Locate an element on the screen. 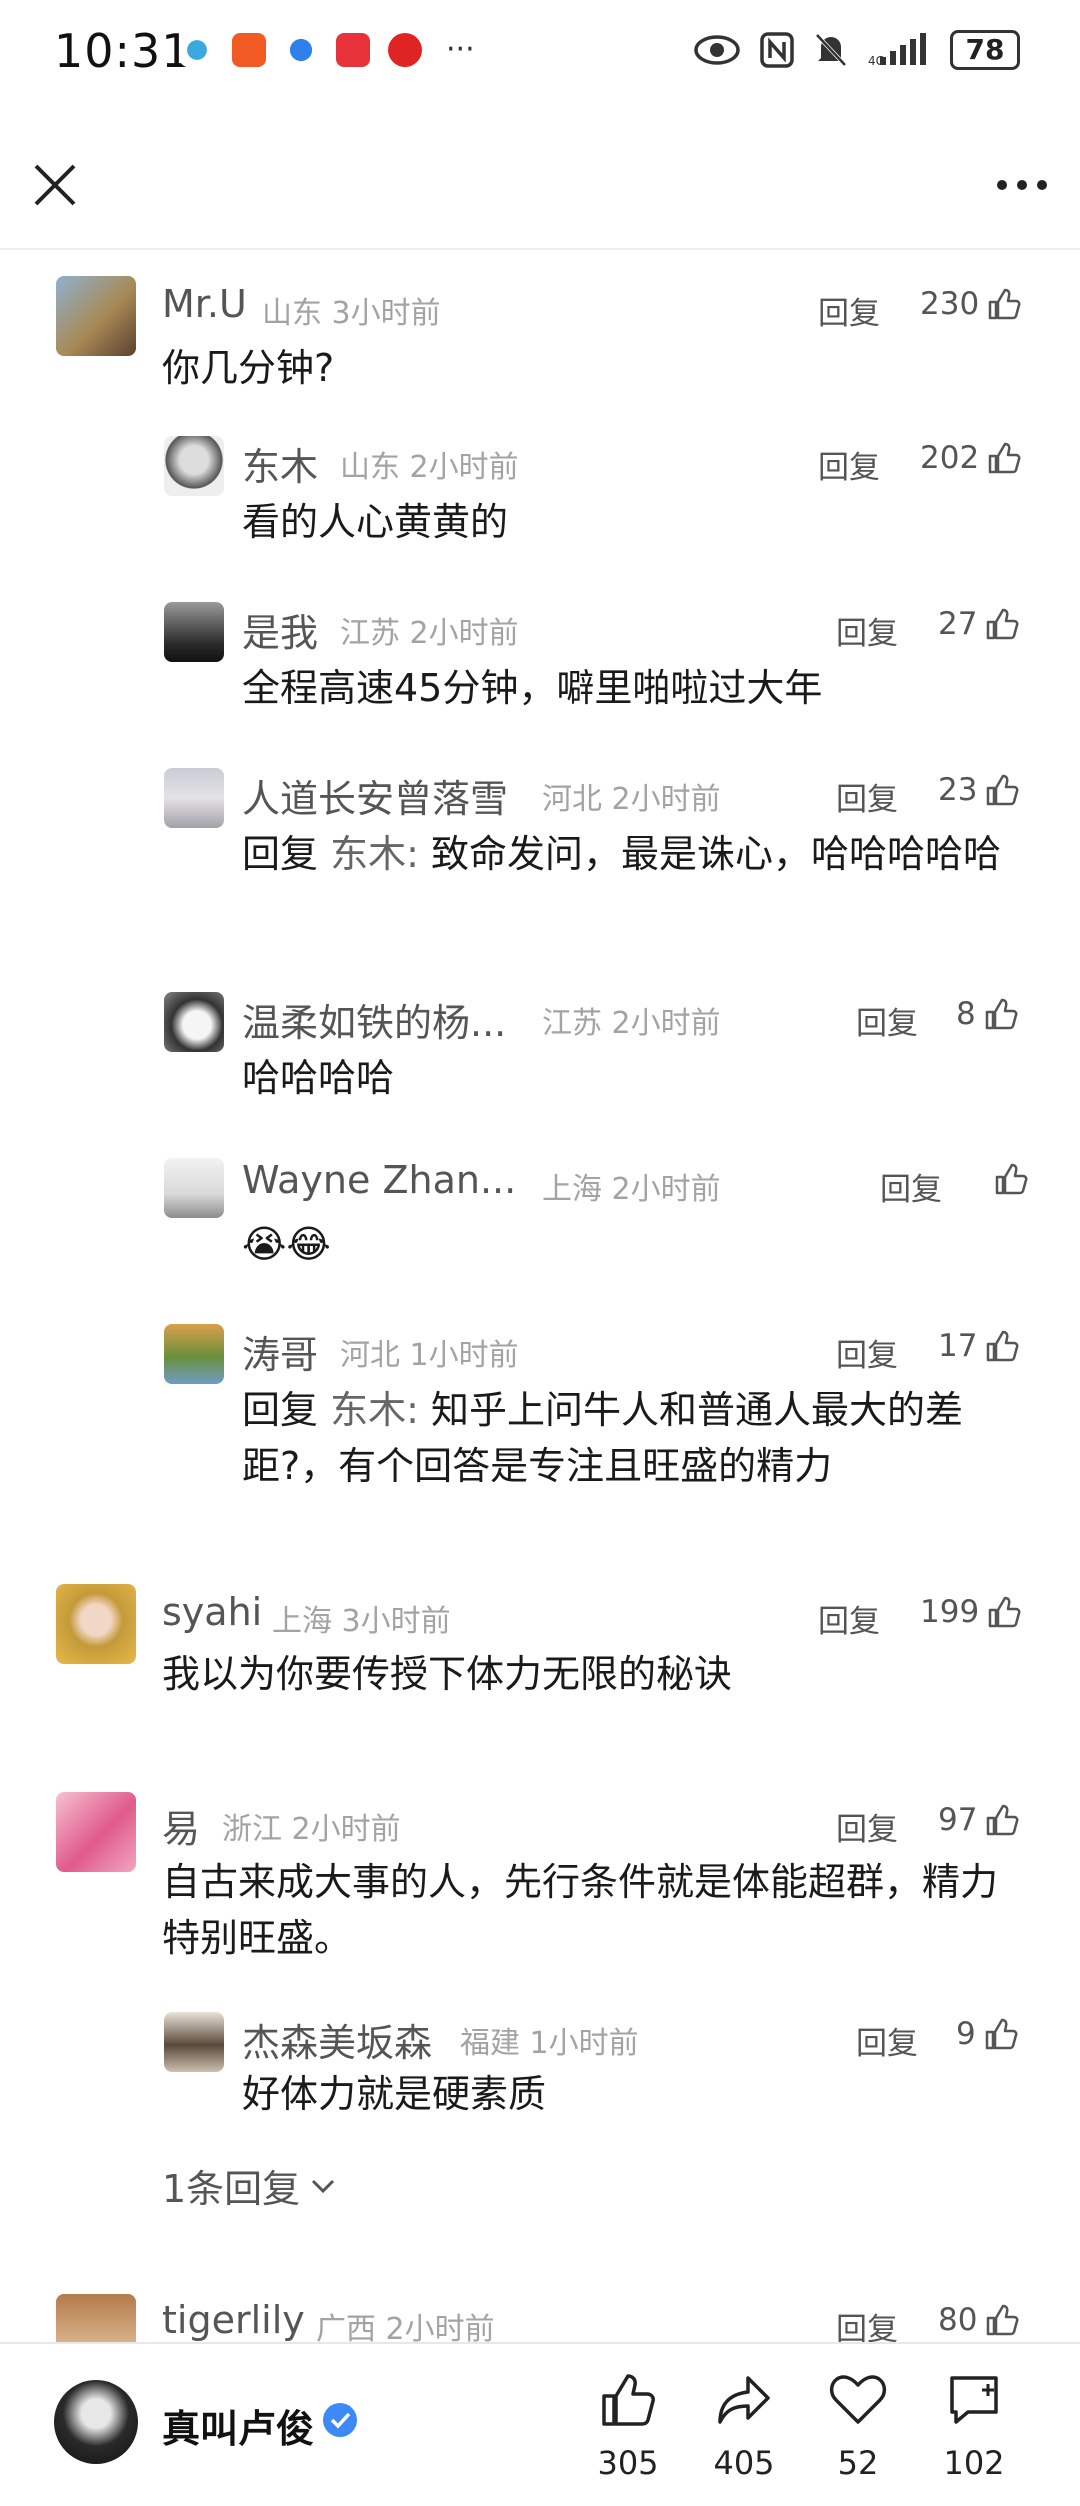  comment-text: 我以为你要传授下体力无限的秘诀 is located at coordinates (447, 1674).